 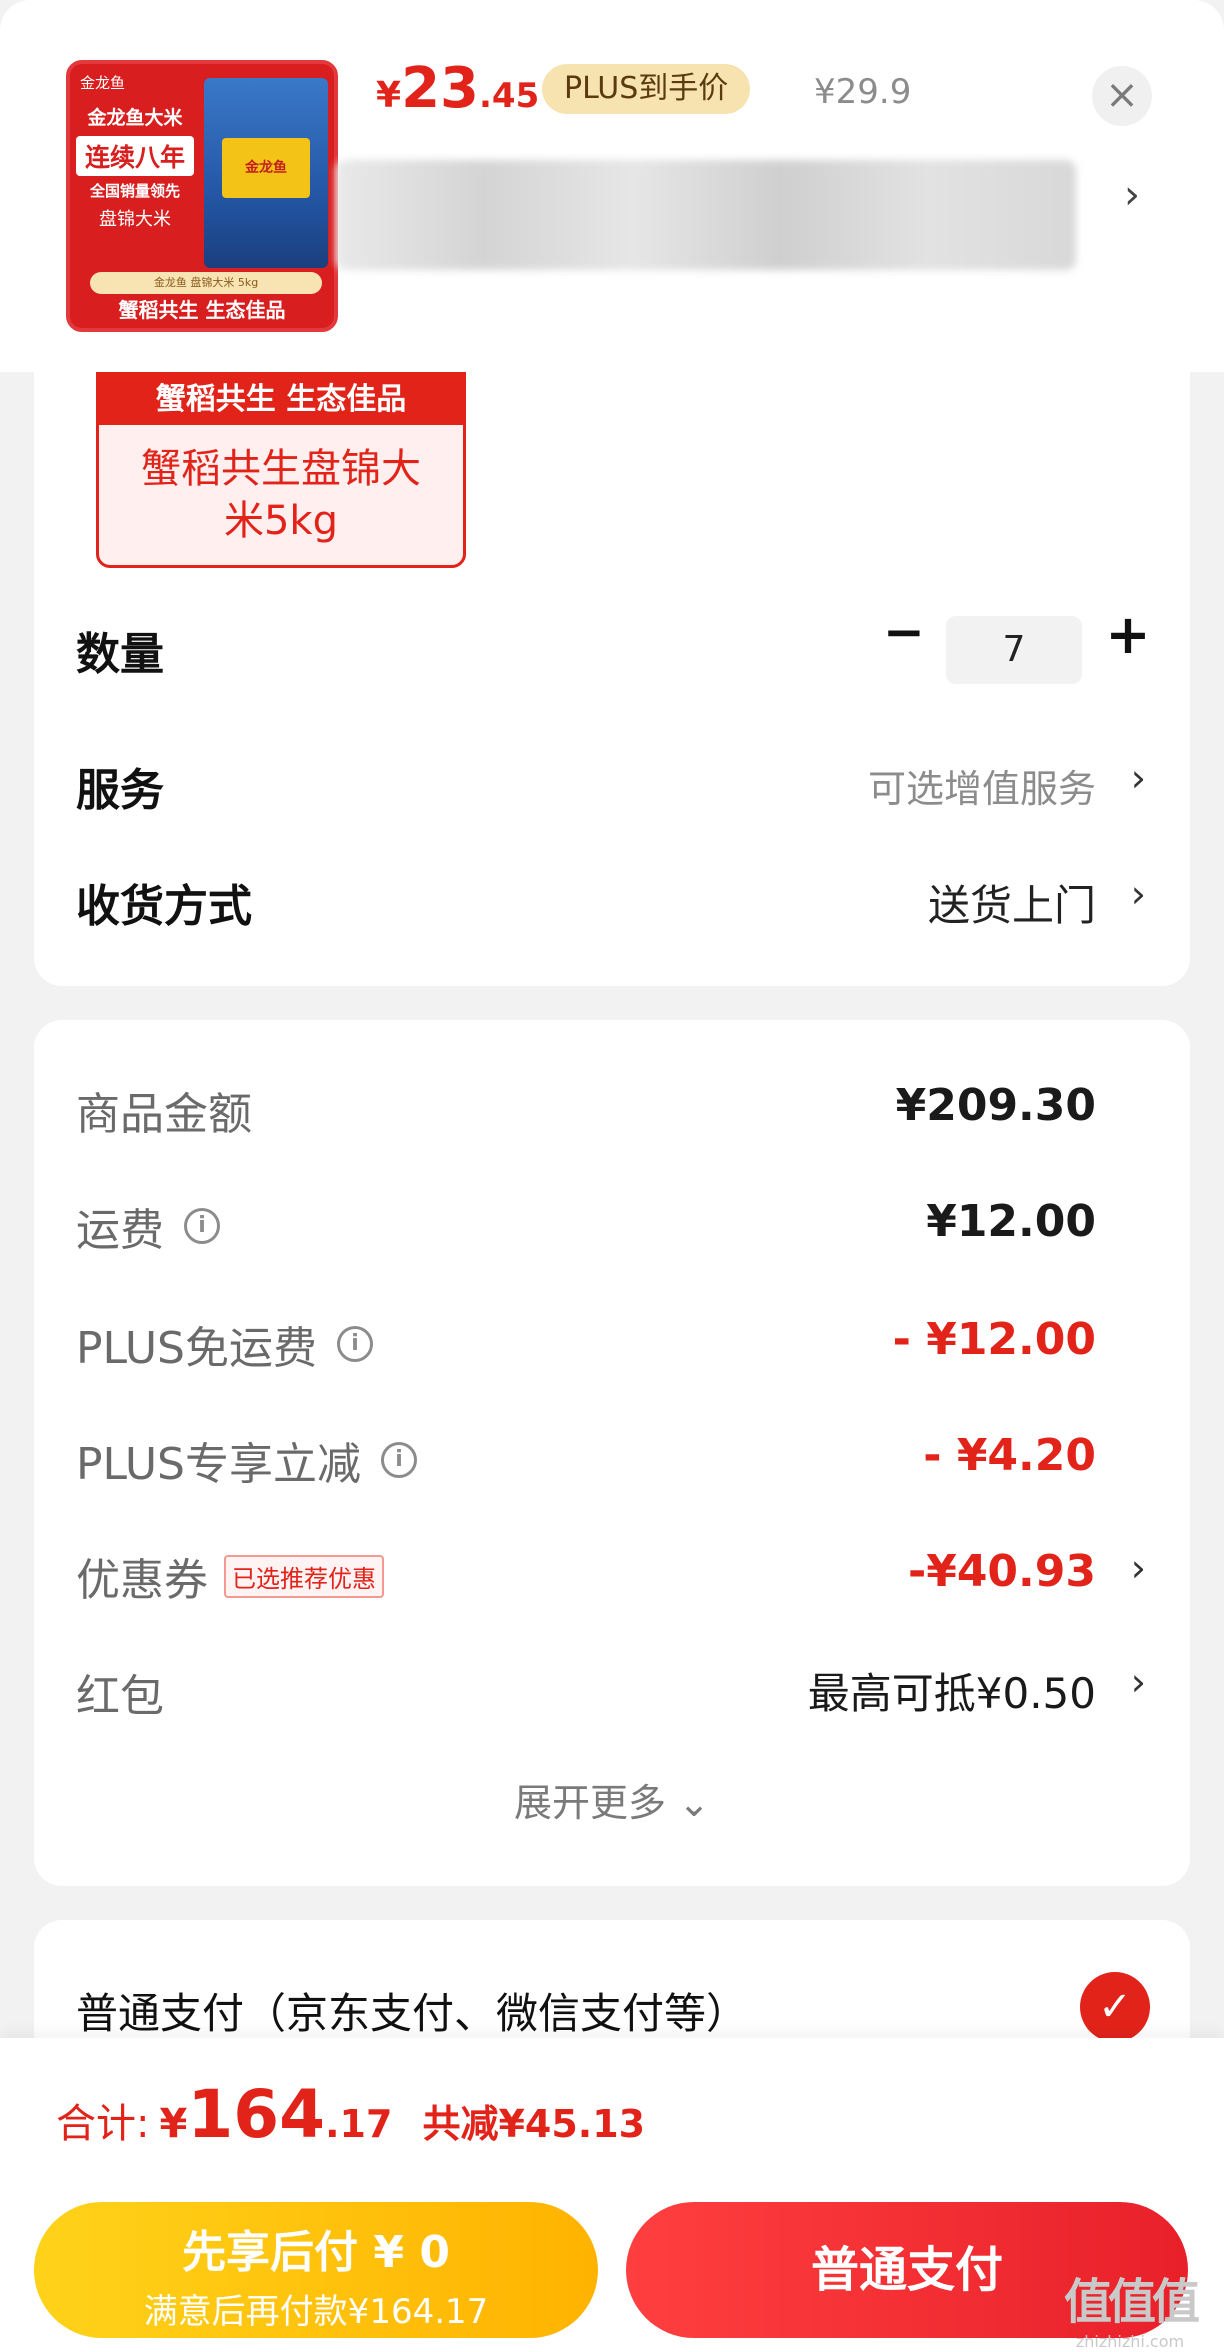 I want to click on plus-discount-label-text: PLUS专享立减, so click(x=218, y=1464).